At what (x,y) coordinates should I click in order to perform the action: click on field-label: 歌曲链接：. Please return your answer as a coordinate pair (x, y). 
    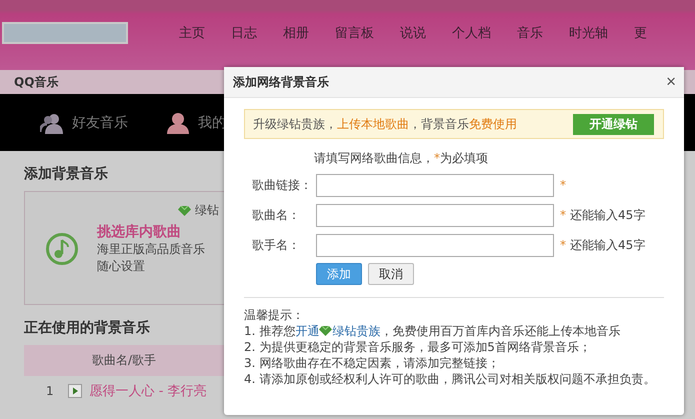
    Looking at the image, I should click on (282, 185).